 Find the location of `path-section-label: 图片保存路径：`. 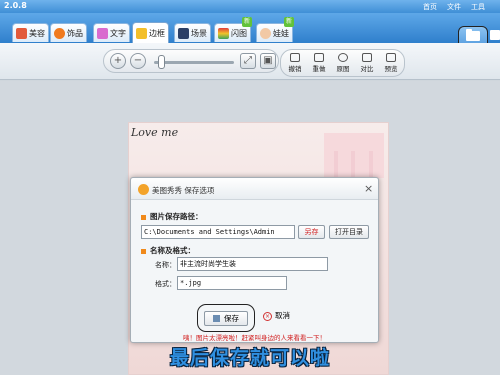

path-section-label: 图片保存路径： is located at coordinates (176, 216).